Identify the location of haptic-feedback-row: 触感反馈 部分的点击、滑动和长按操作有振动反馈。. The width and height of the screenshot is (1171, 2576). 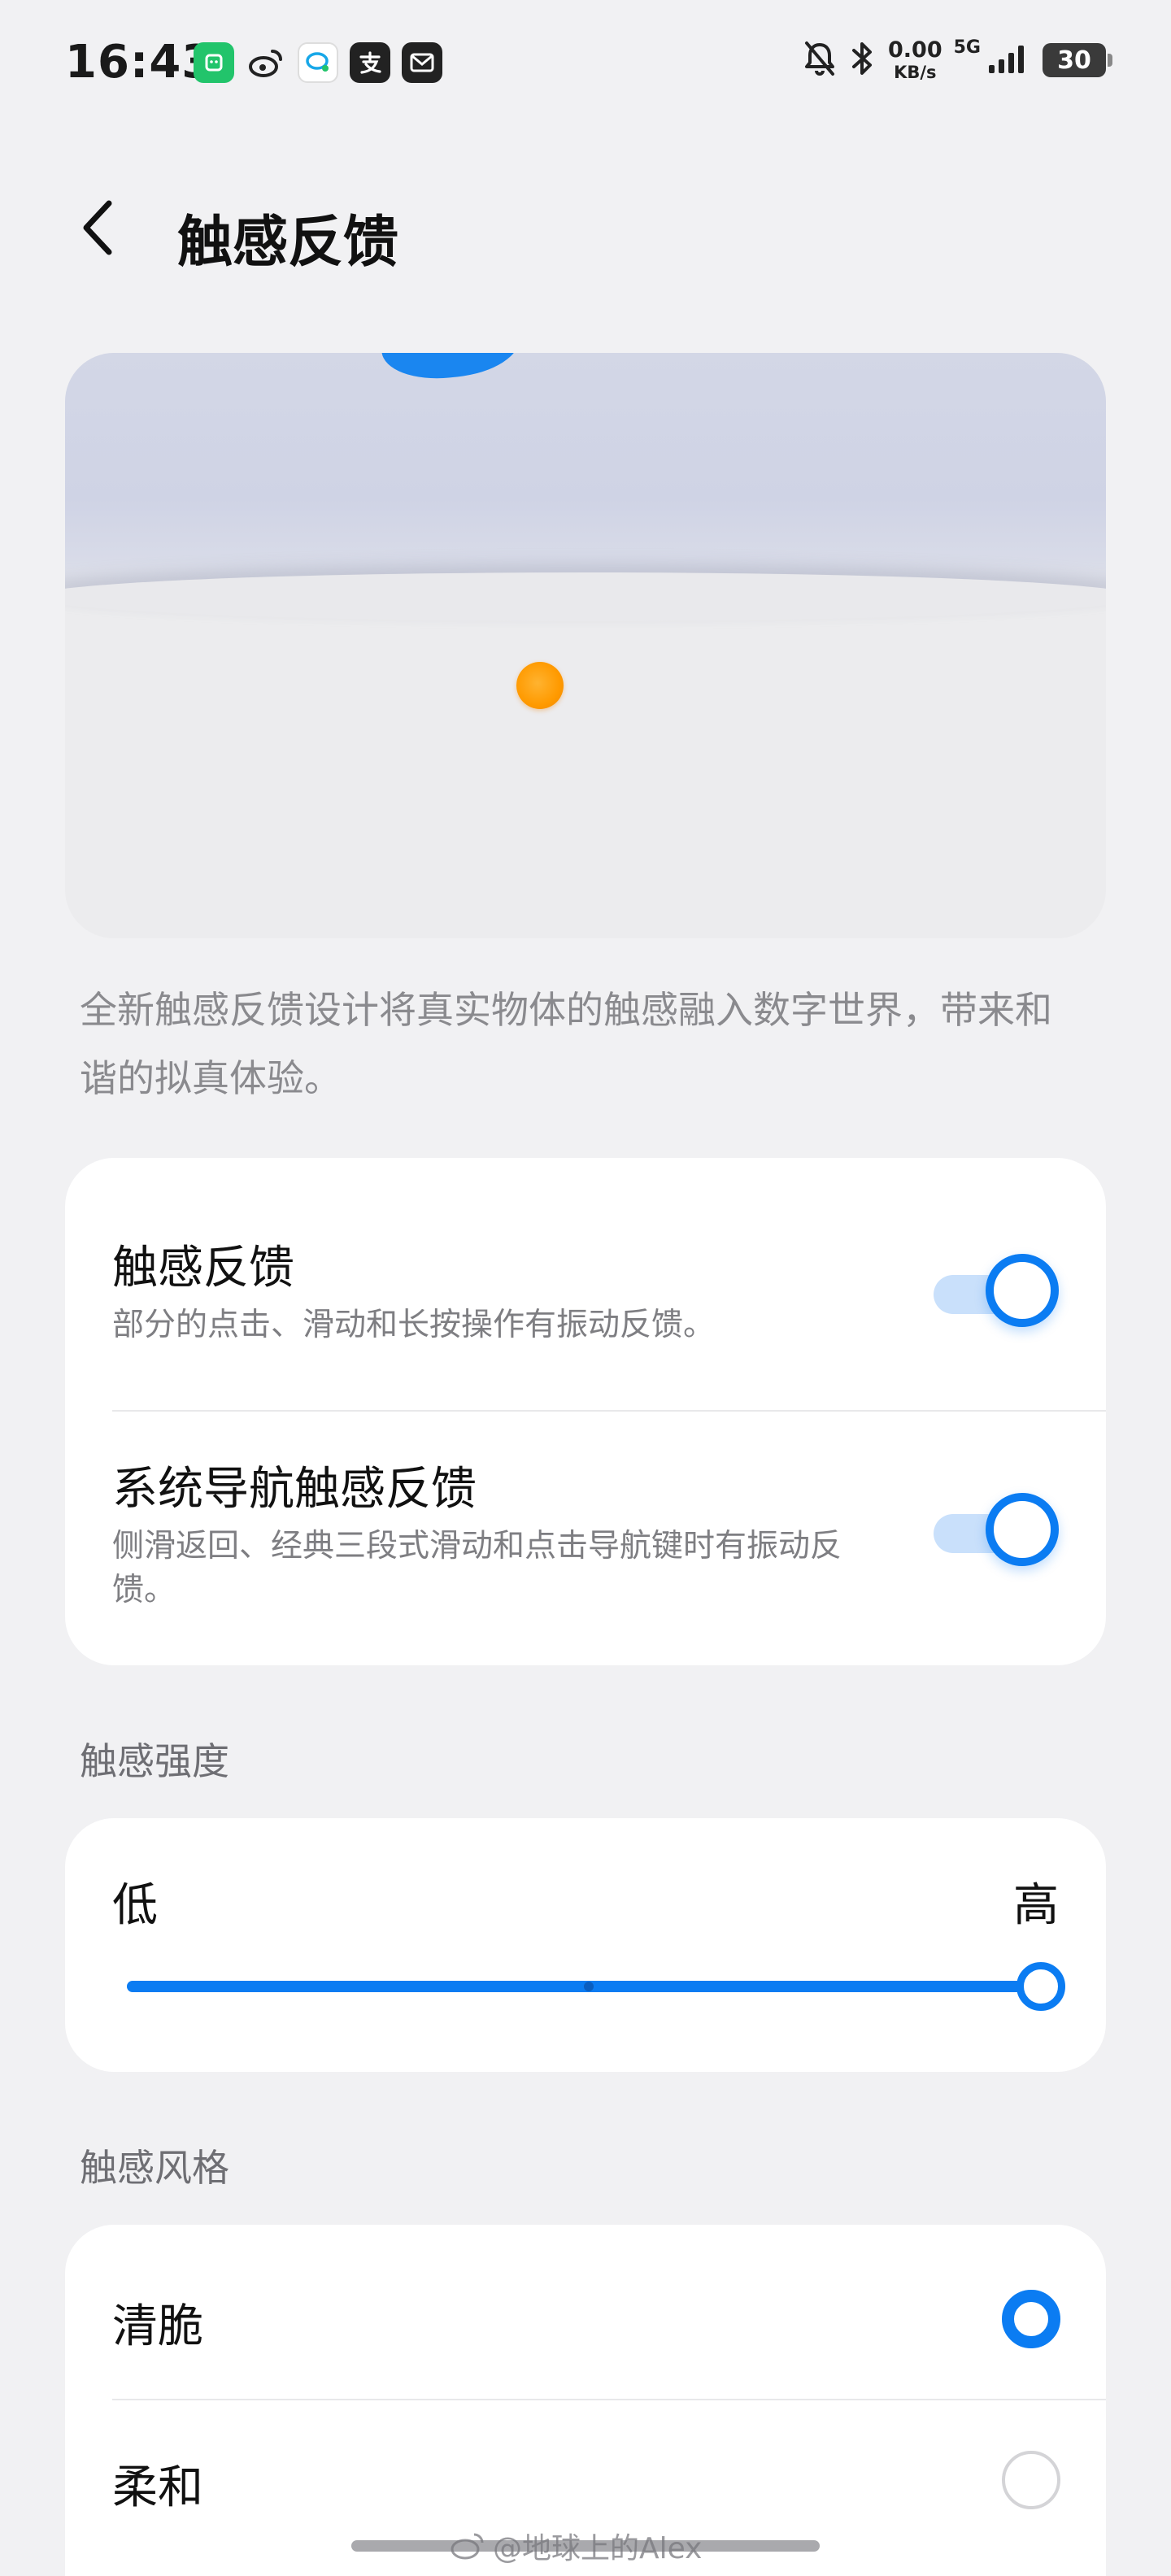
(585, 1289).